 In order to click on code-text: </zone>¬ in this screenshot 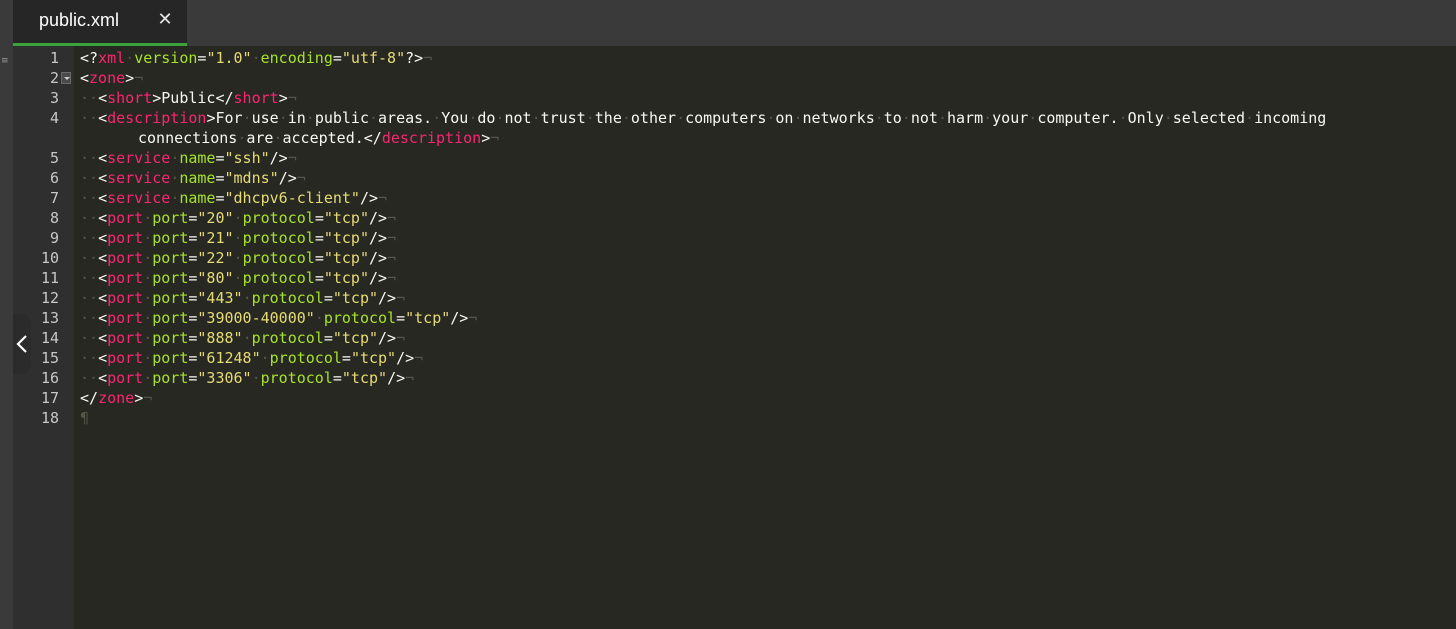, I will do `click(116, 398)`.